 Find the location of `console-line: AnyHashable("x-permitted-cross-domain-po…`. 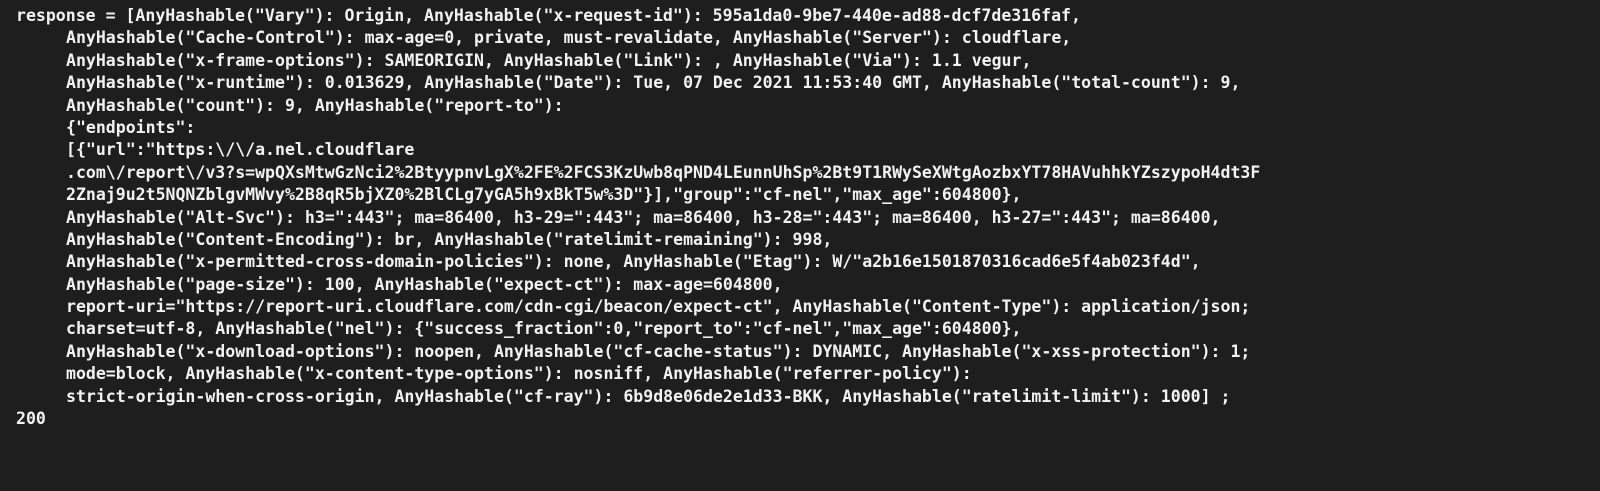

console-line: AnyHashable("x-permitted-cross-domain-po… is located at coordinates (633, 262).